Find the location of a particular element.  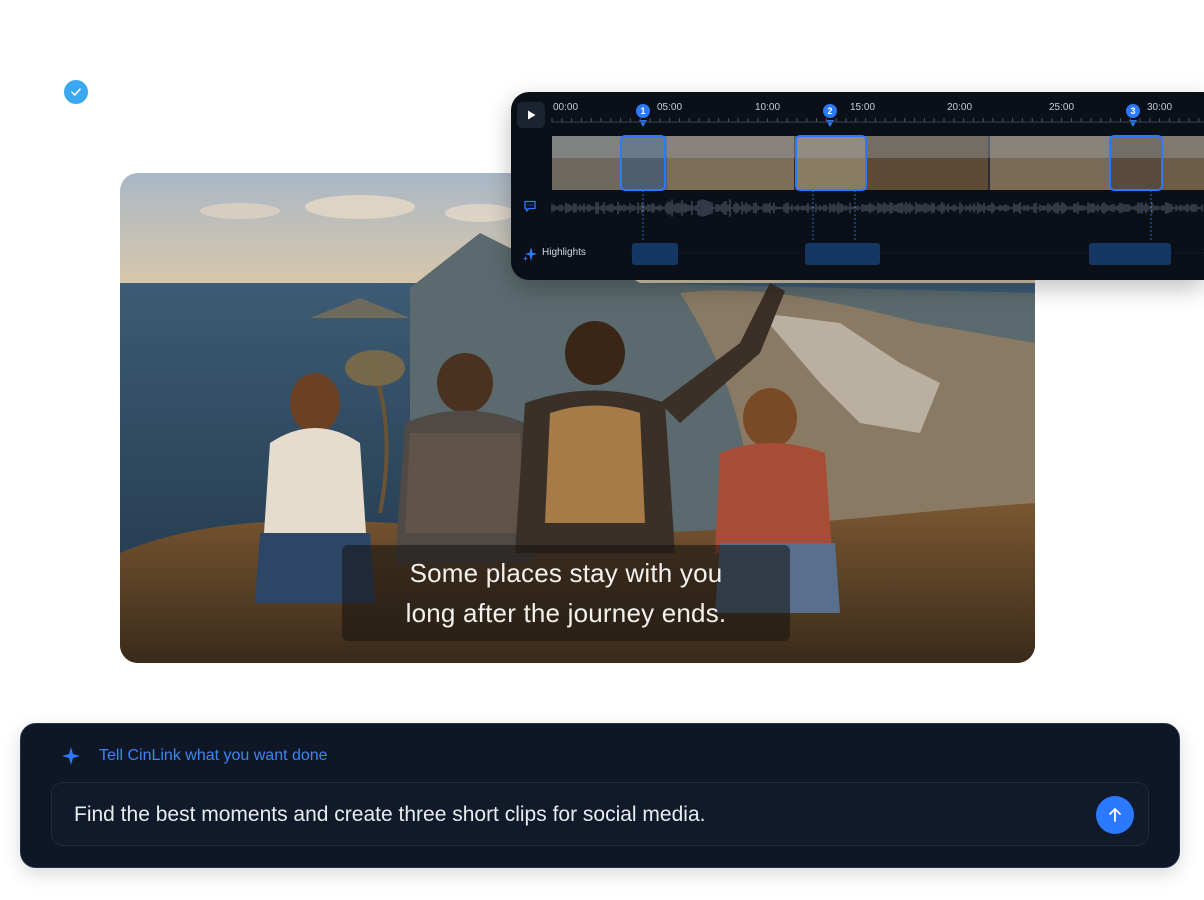

prompt-hint: Tell CinLink what you want done is located at coordinates (213, 755).